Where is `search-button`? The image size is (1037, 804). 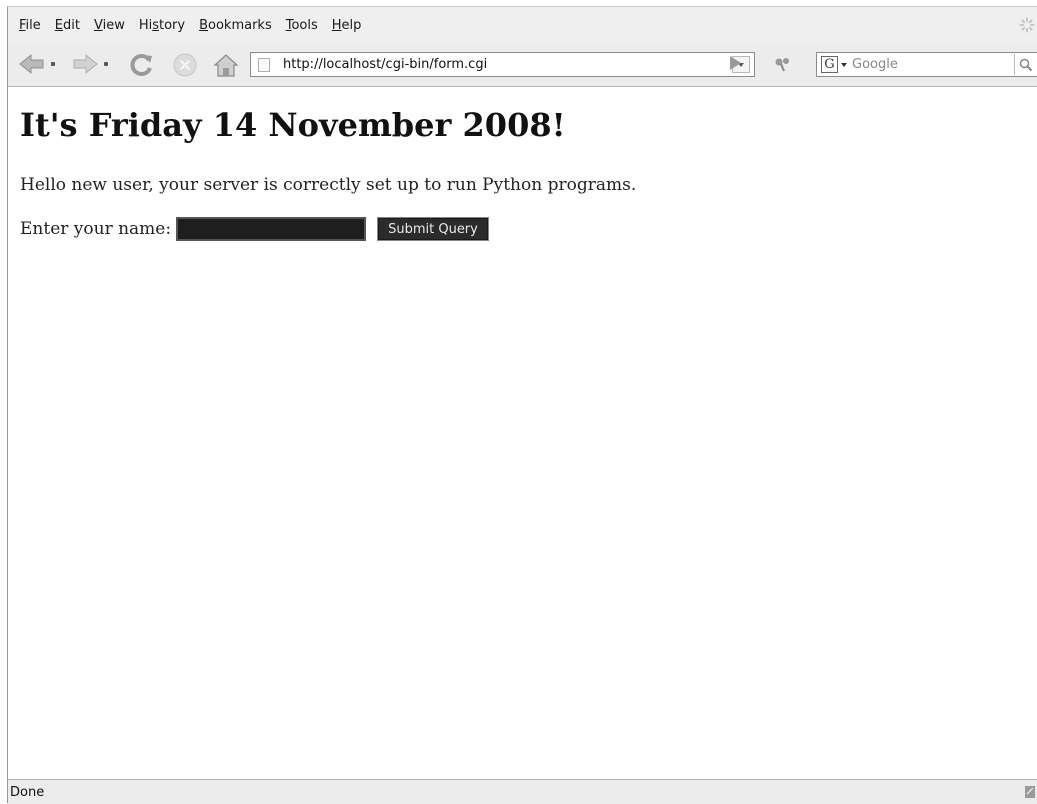 search-button is located at coordinates (1025, 64).